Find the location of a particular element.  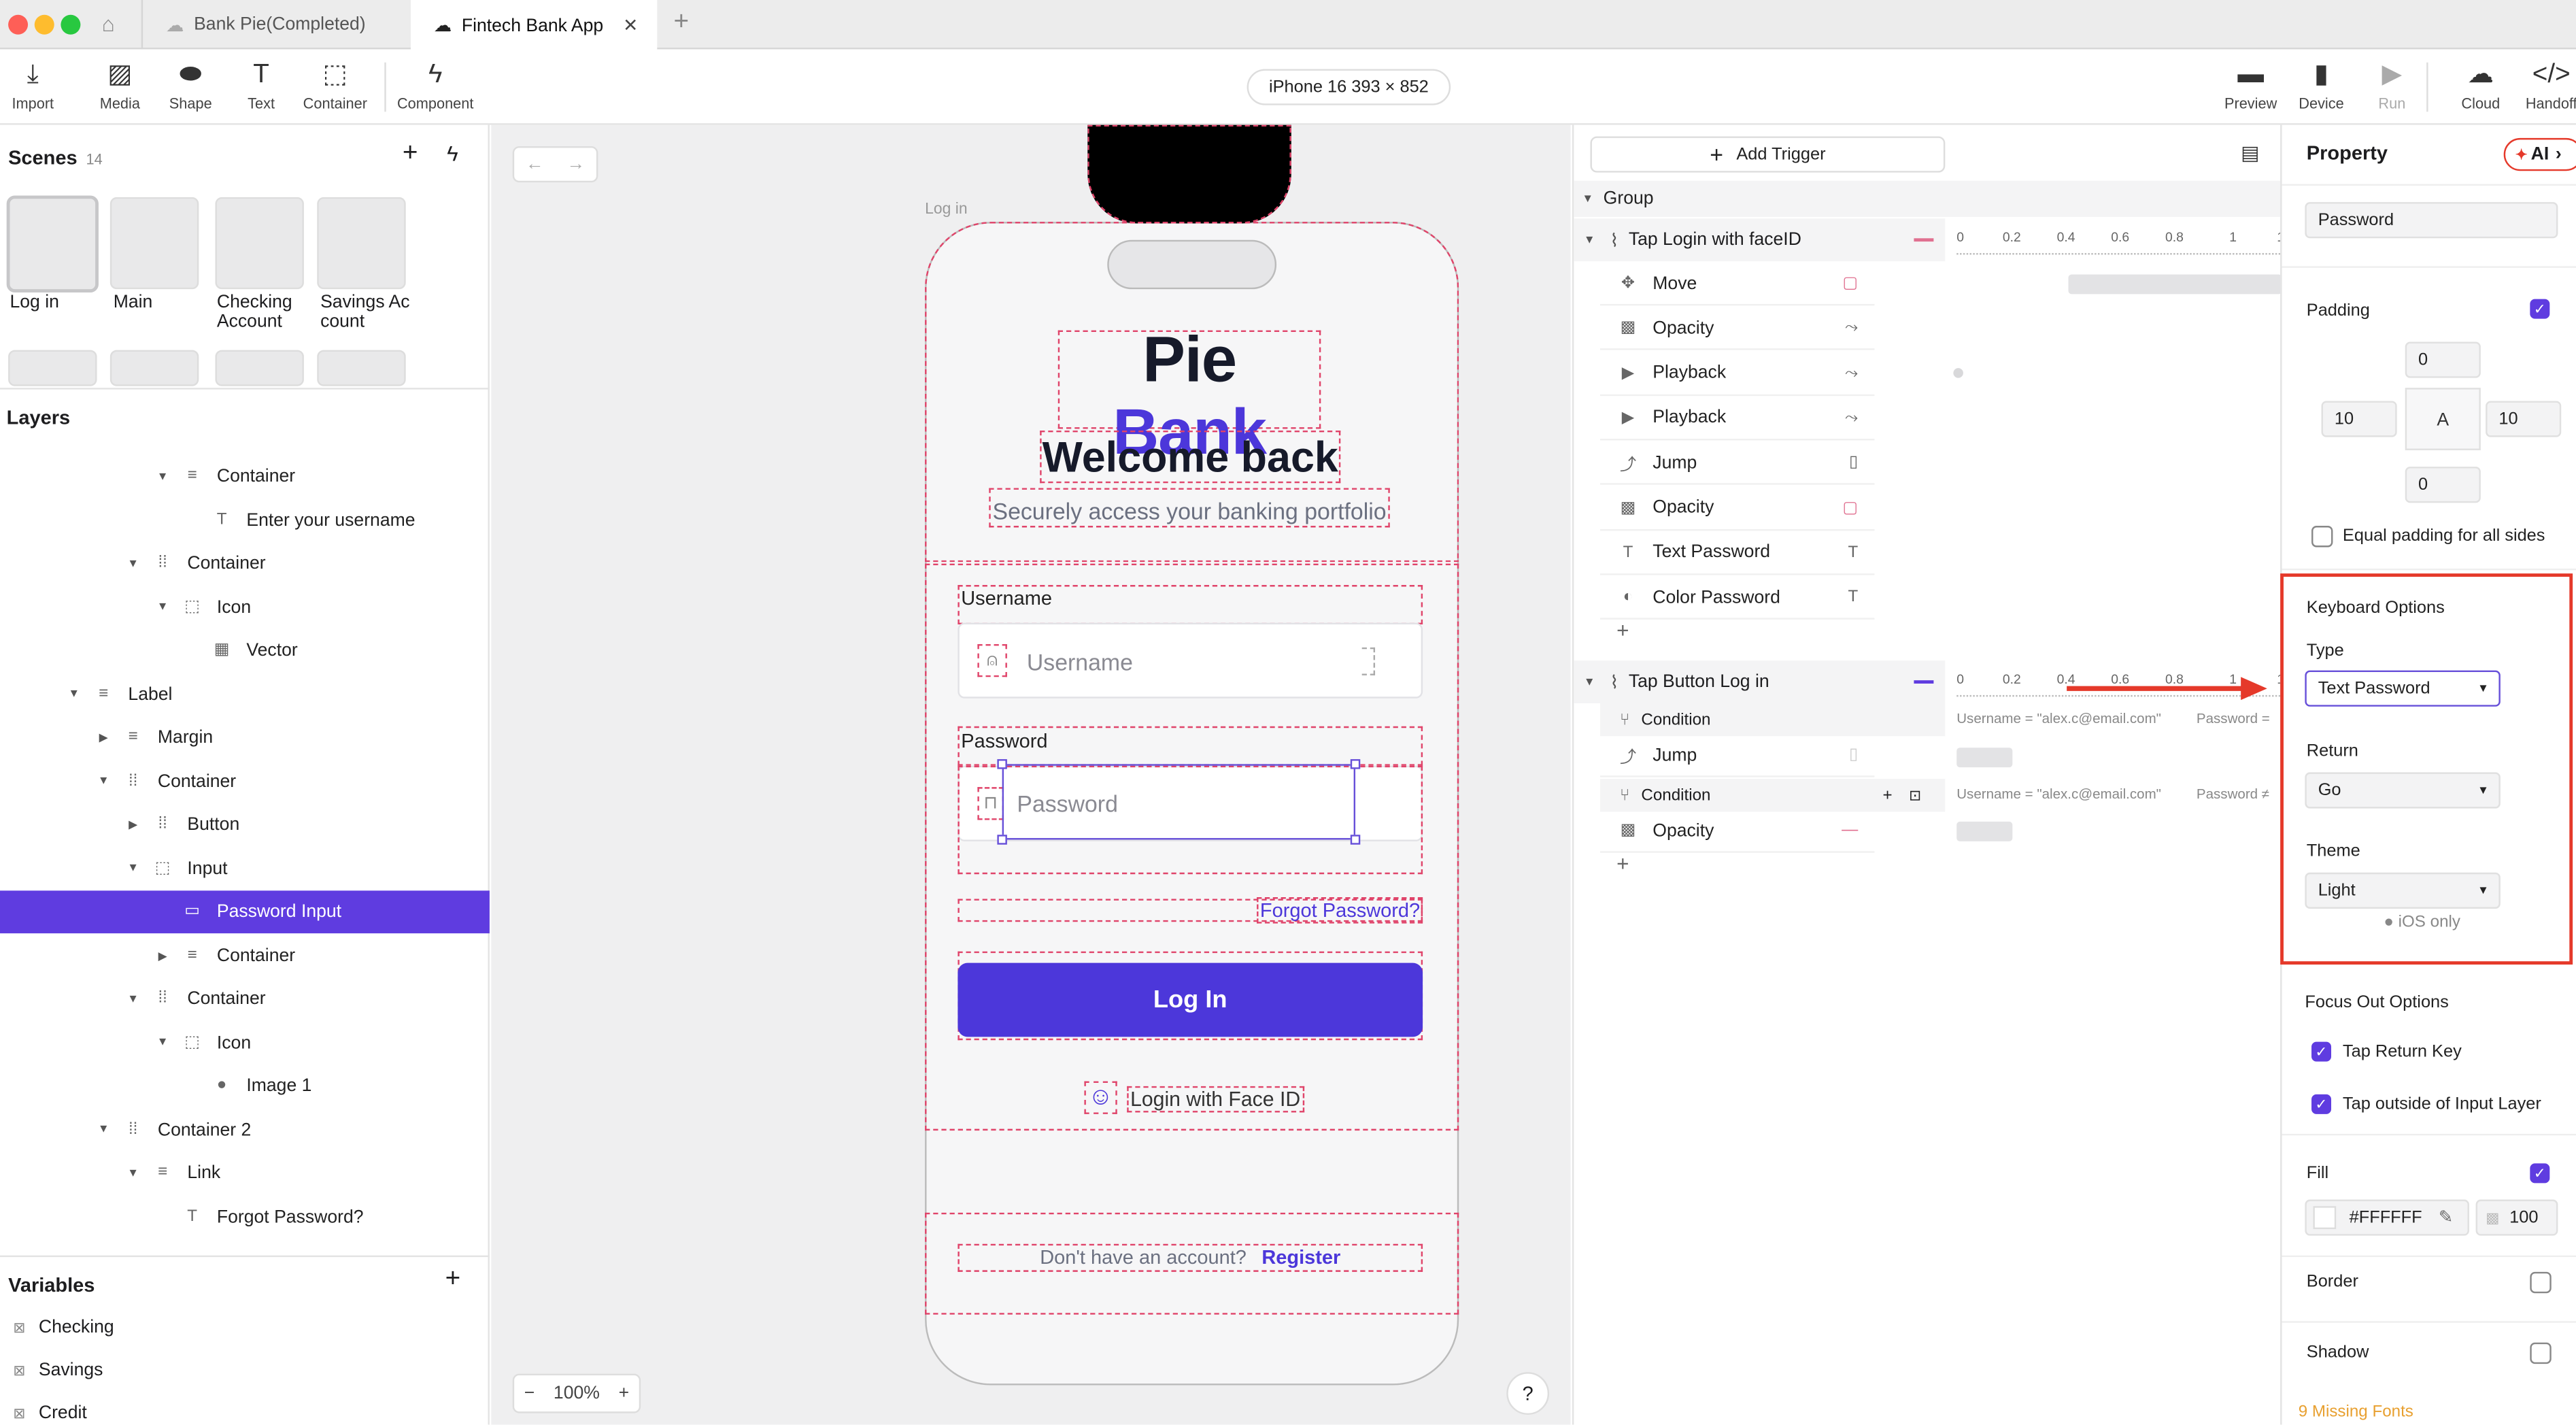

action-row-jump: ⤴ Jump ▯ is located at coordinates (1737, 756).